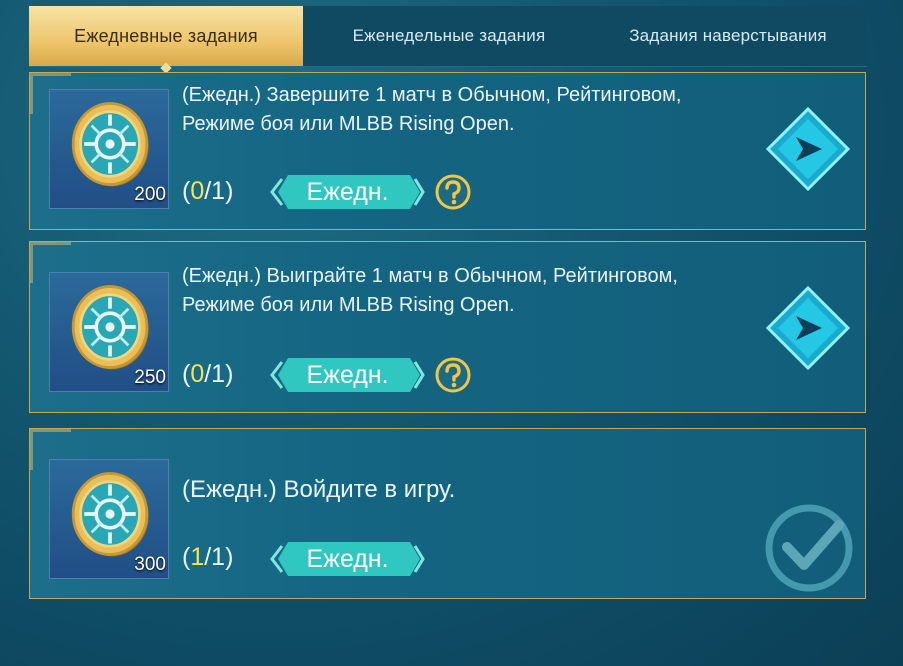 The image size is (903, 666). I want to click on tab-weekly-quests: Еженедельные задания, so click(449, 36).